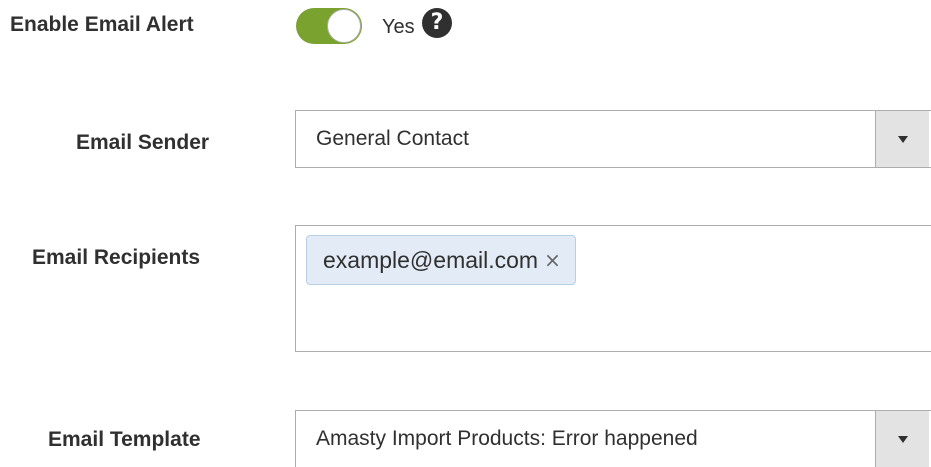 The width and height of the screenshot is (931, 467). I want to click on email-template-label: Email Template, so click(124, 439).